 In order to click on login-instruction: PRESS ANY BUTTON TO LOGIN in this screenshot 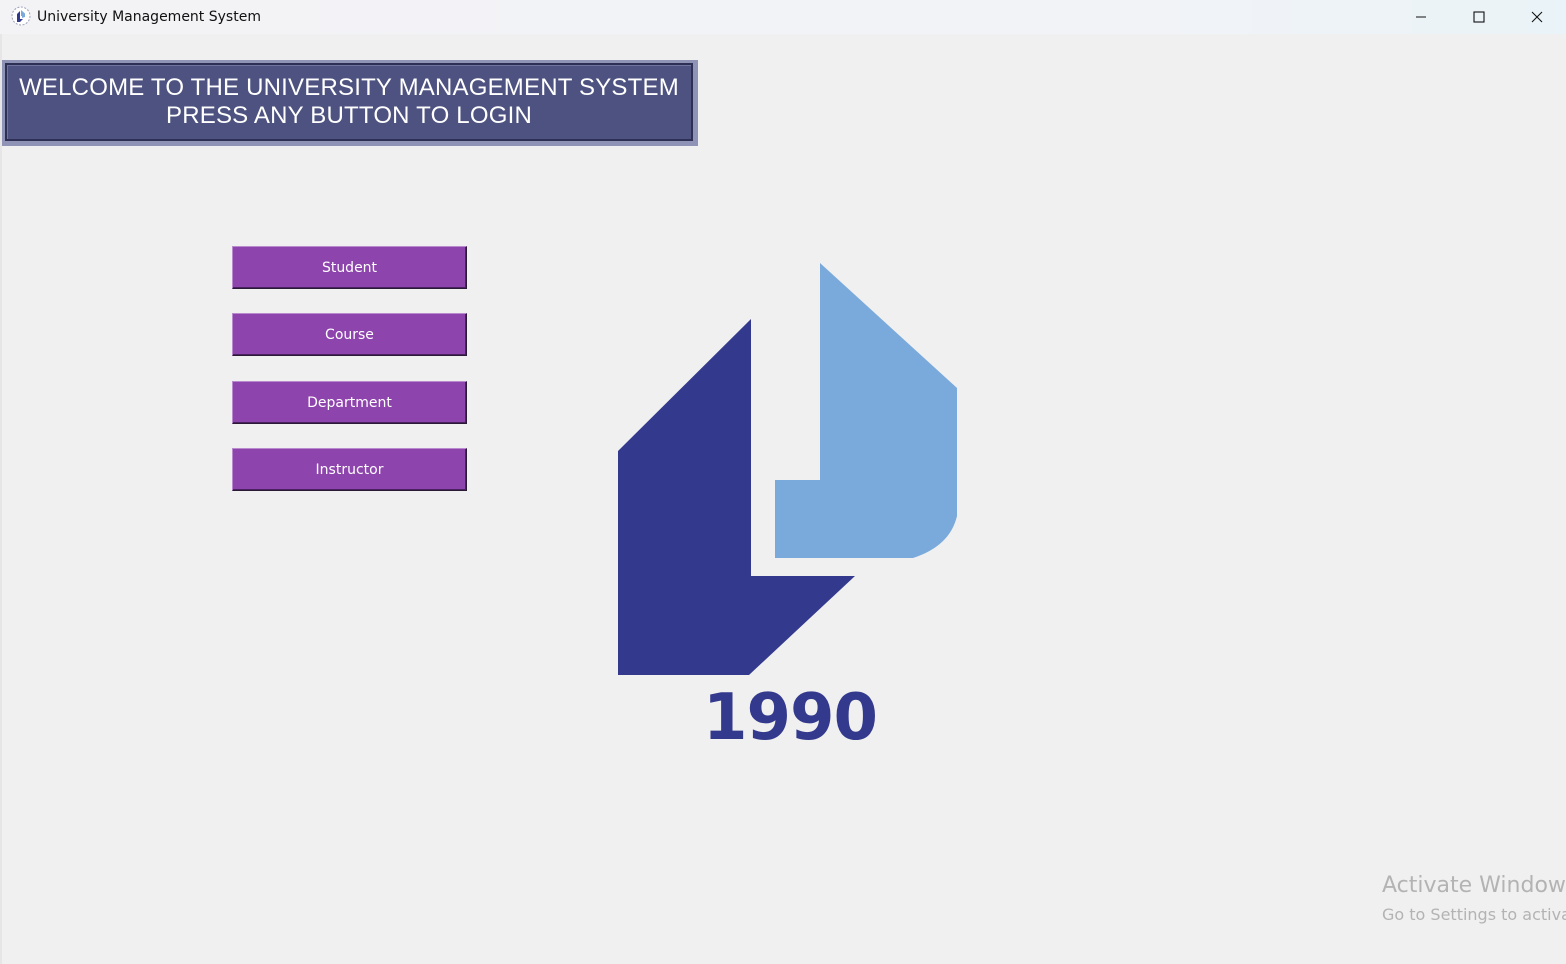, I will do `click(349, 115)`.